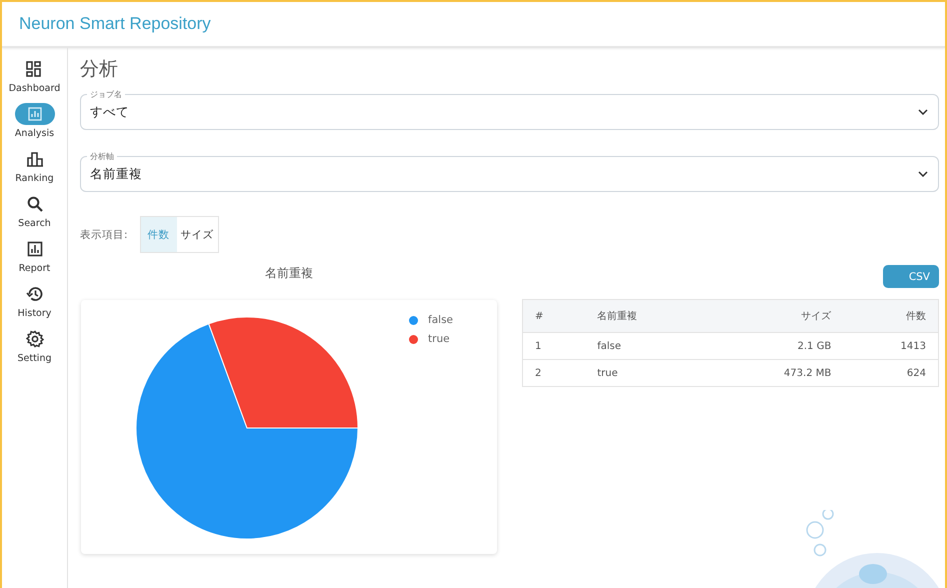 This screenshot has height=588, width=947. Describe the element at coordinates (554, 316) in the screenshot. I see `column-header: #` at that location.